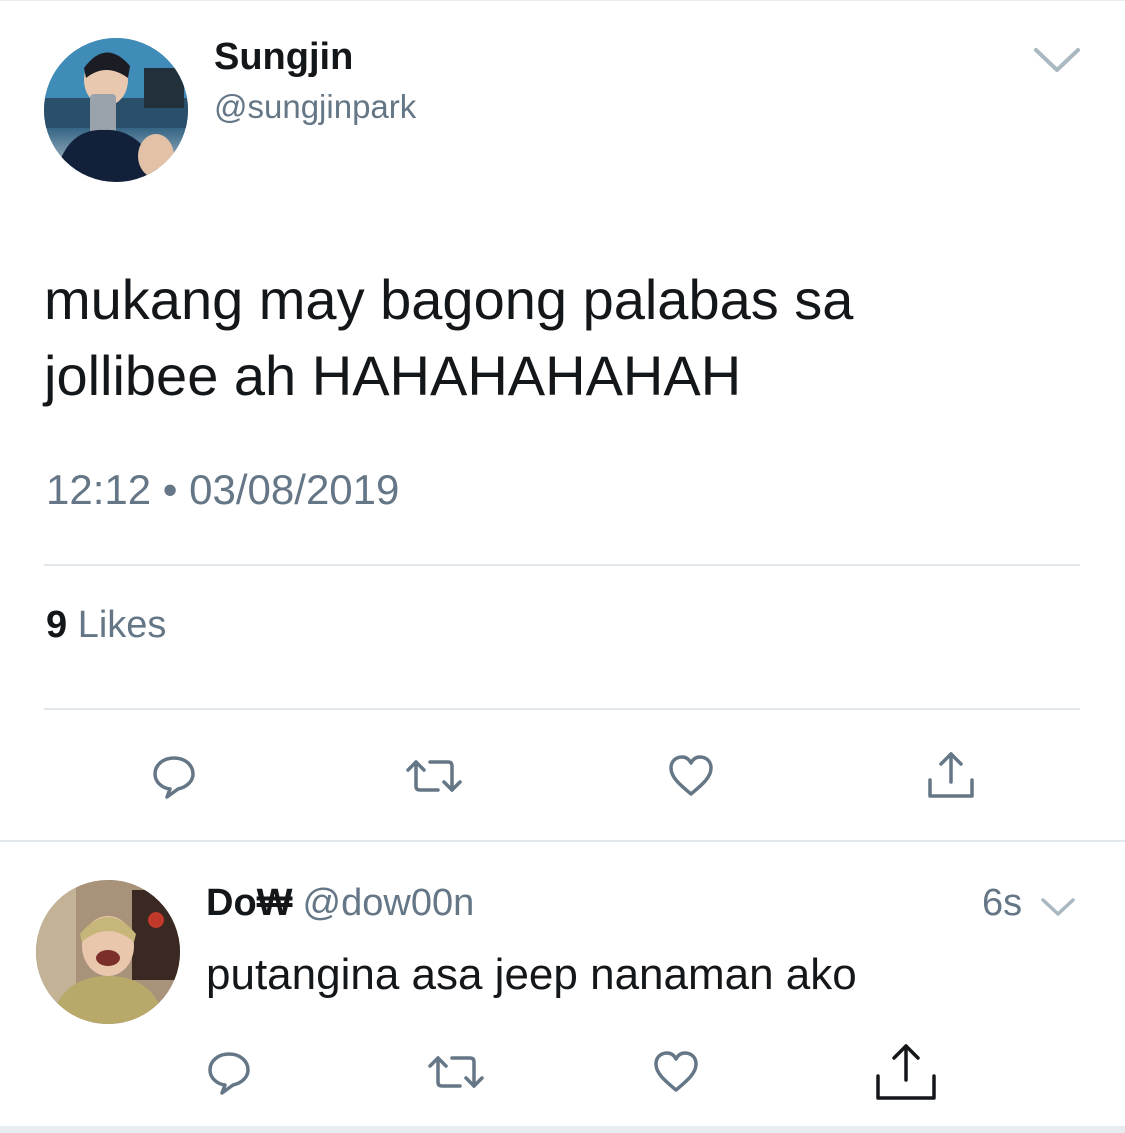 The width and height of the screenshot is (1125, 1133). I want to click on likes-label: Likes, so click(122, 625).